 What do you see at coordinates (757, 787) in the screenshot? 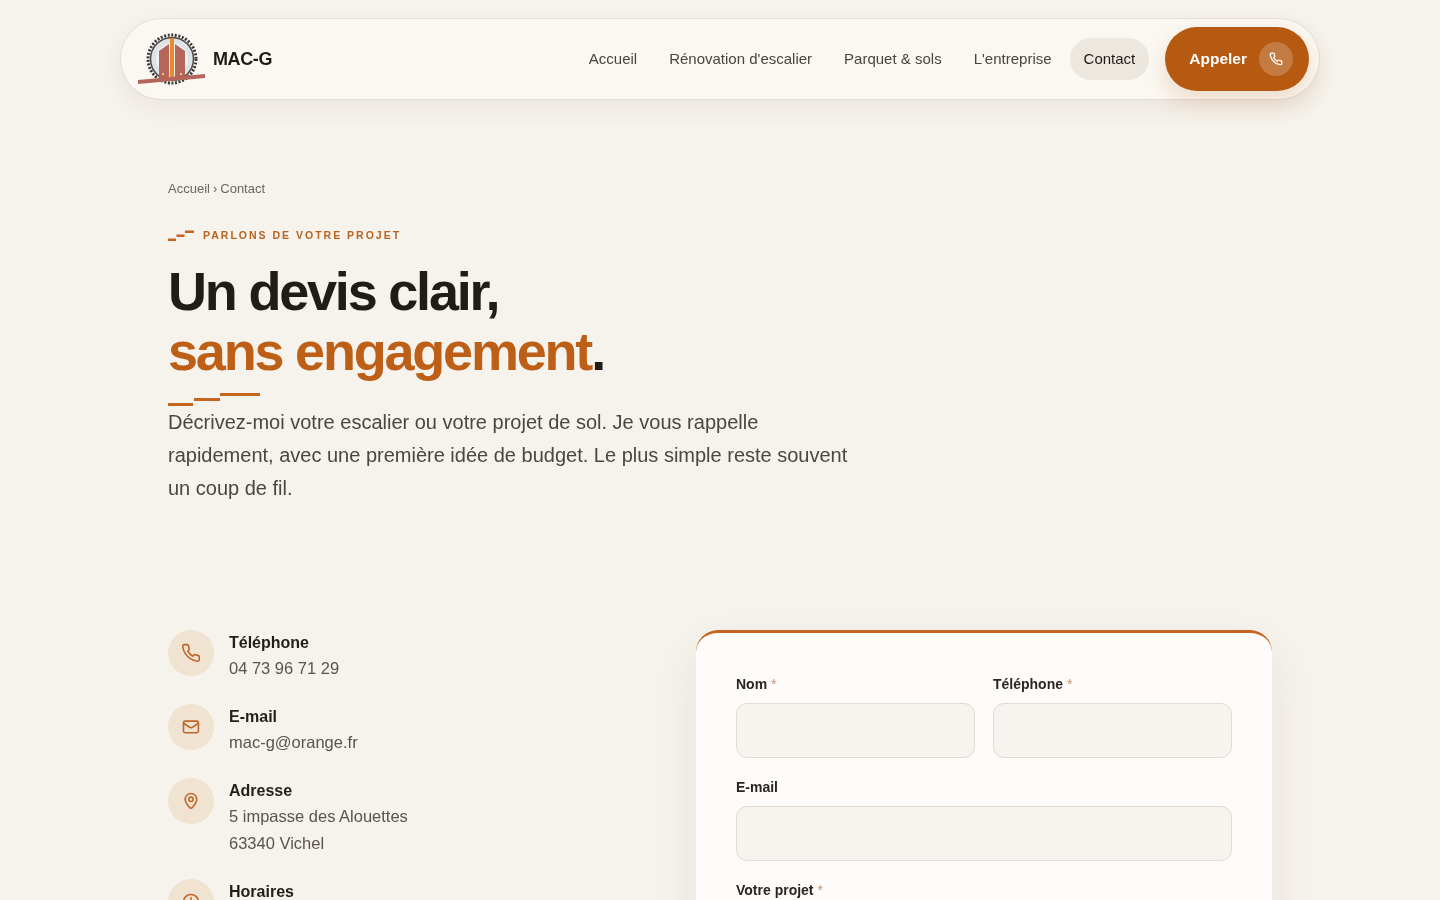
I see `field-label: E-mail` at bounding box center [757, 787].